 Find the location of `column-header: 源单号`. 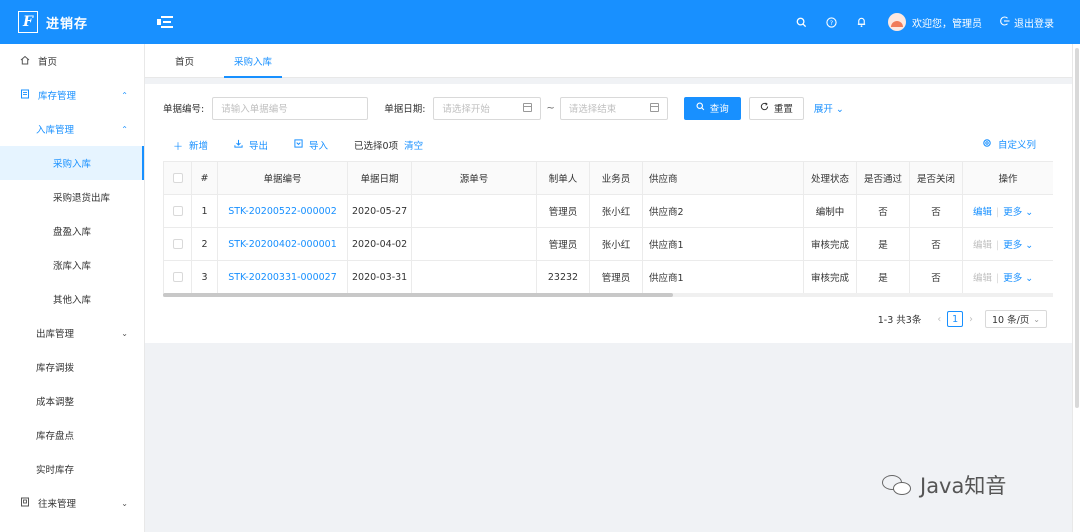

column-header: 源单号 is located at coordinates (474, 178).